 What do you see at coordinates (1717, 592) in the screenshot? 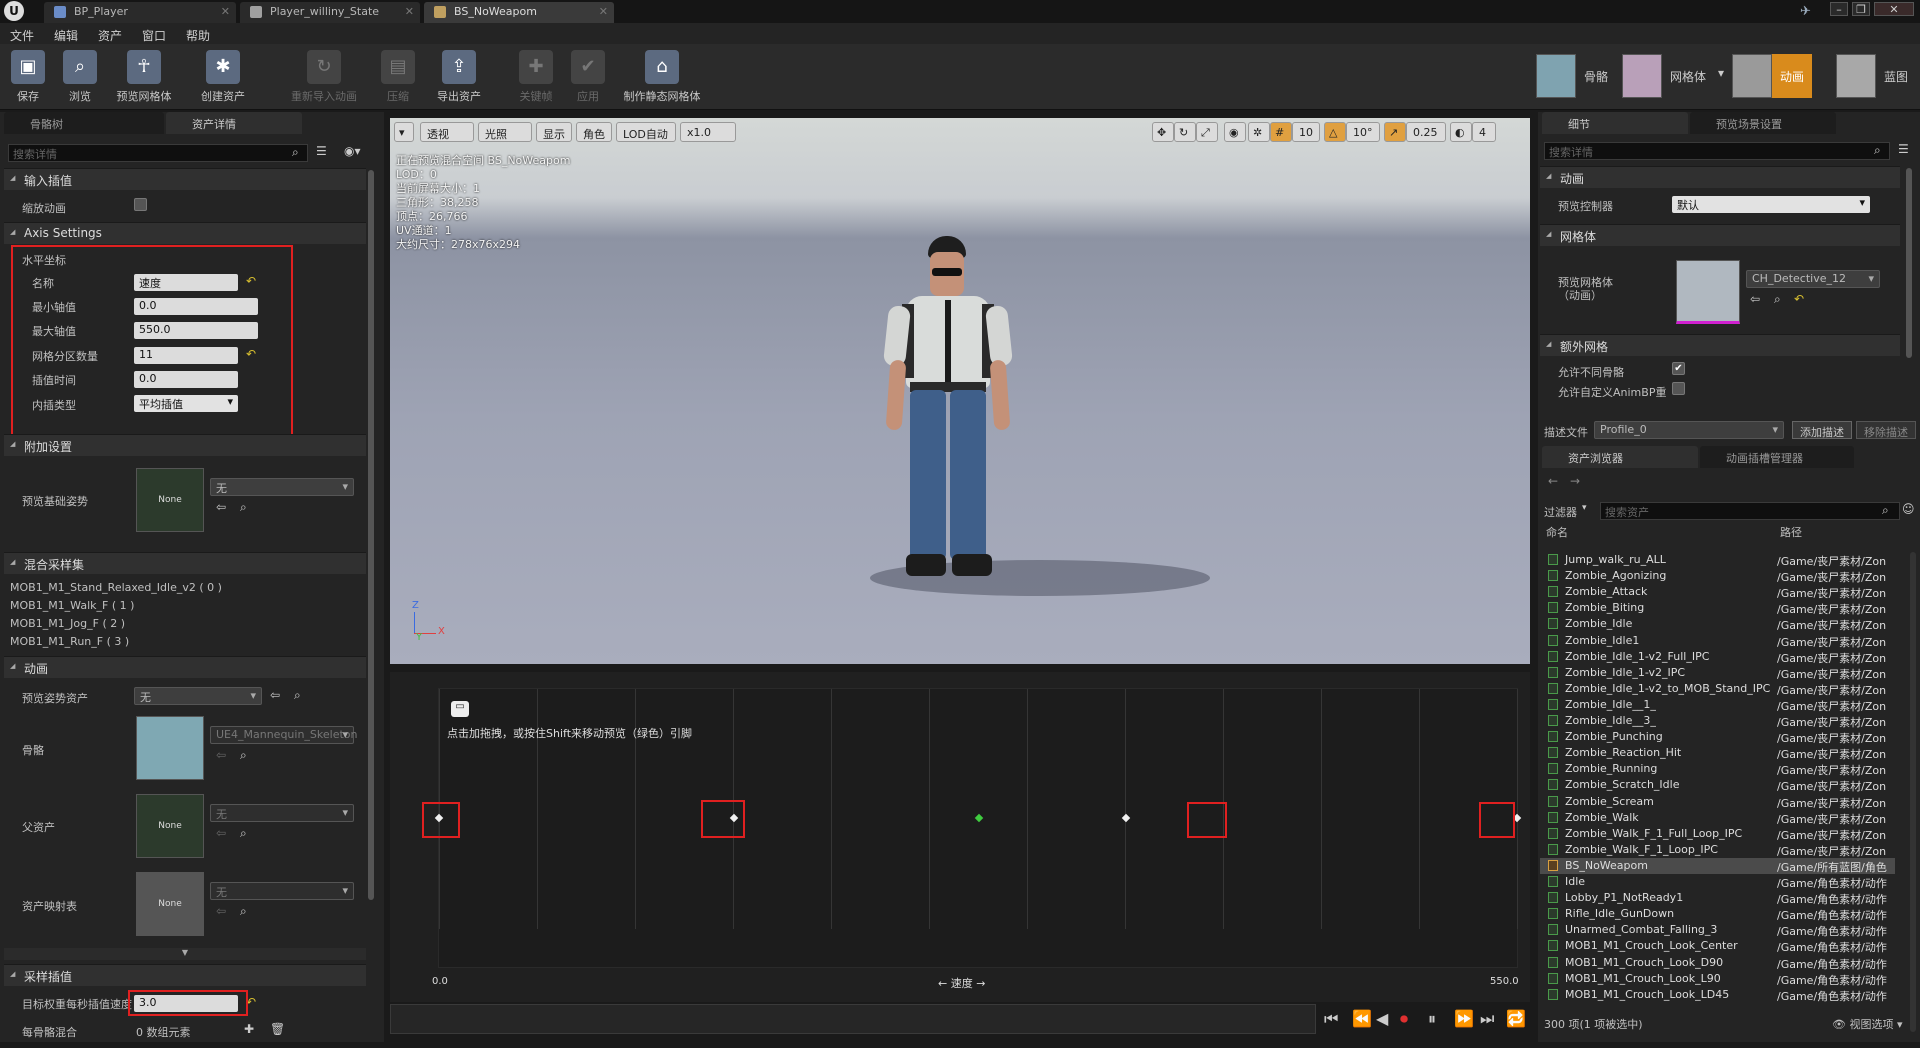
I see `asset-row: Zombie_Attack/Game/丧尸素材/Zon` at bounding box center [1717, 592].